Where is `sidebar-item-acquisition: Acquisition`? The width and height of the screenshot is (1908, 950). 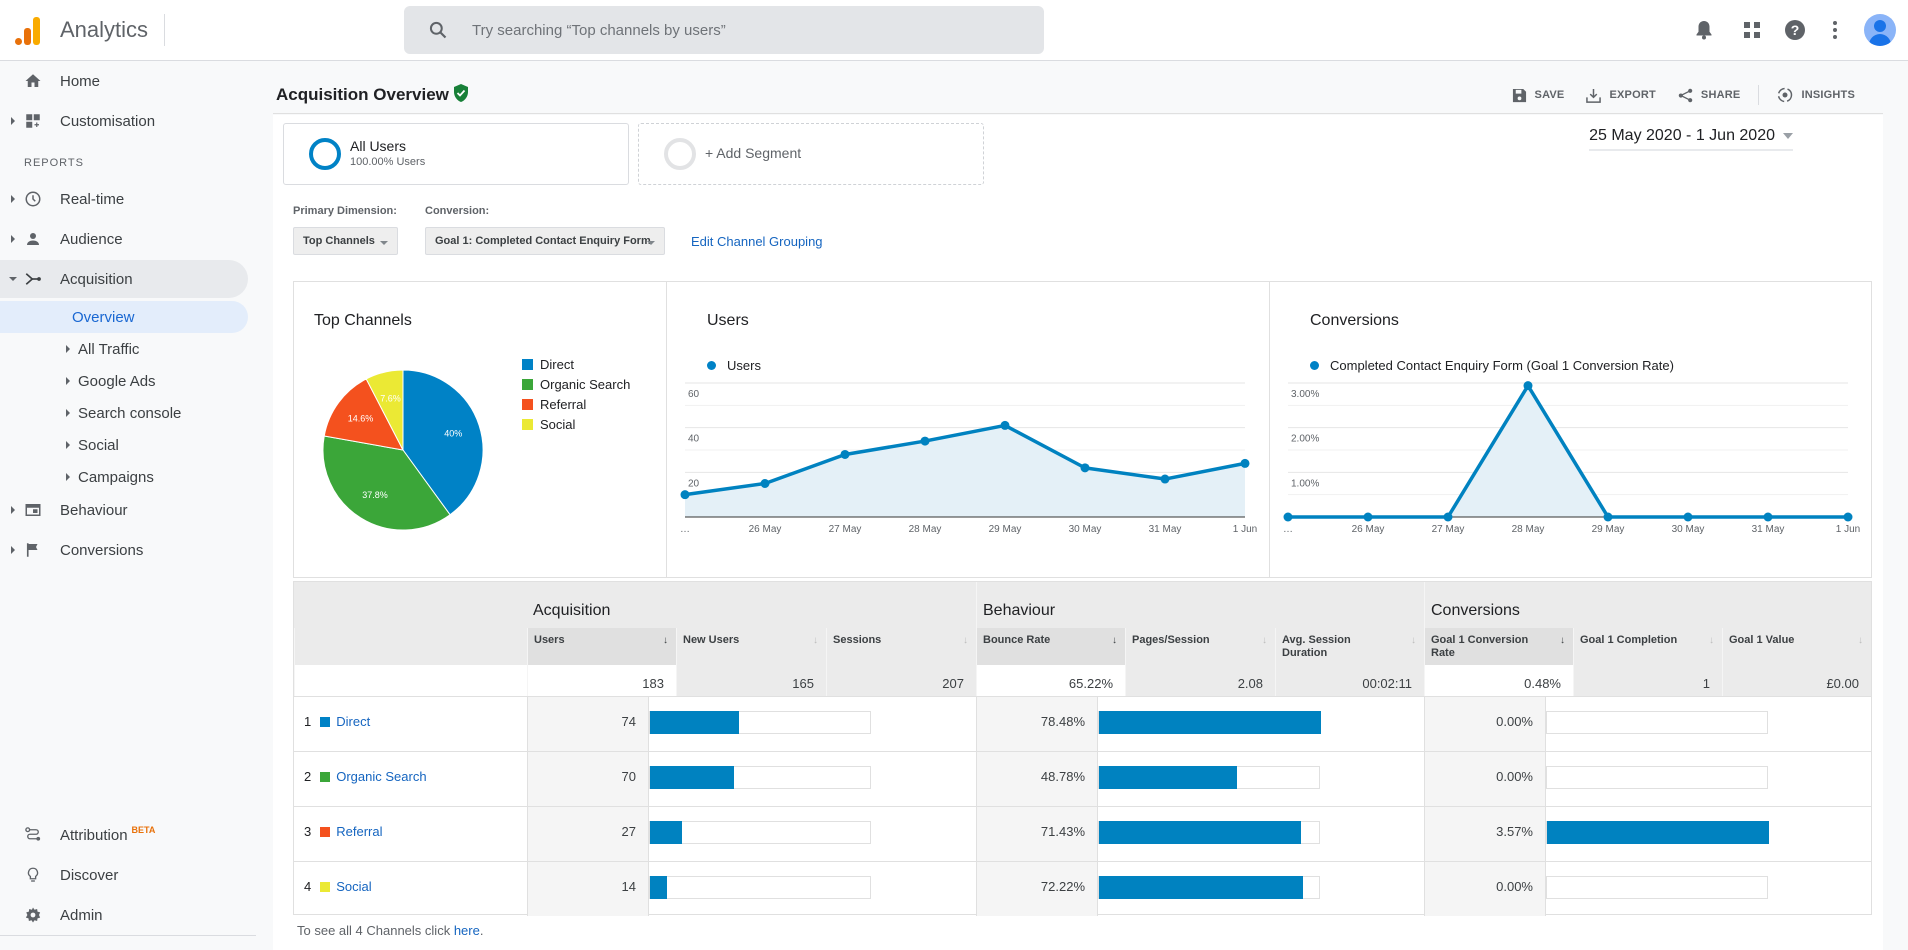 sidebar-item-acquisition: Acquisition is located at coordinates (124, 279).